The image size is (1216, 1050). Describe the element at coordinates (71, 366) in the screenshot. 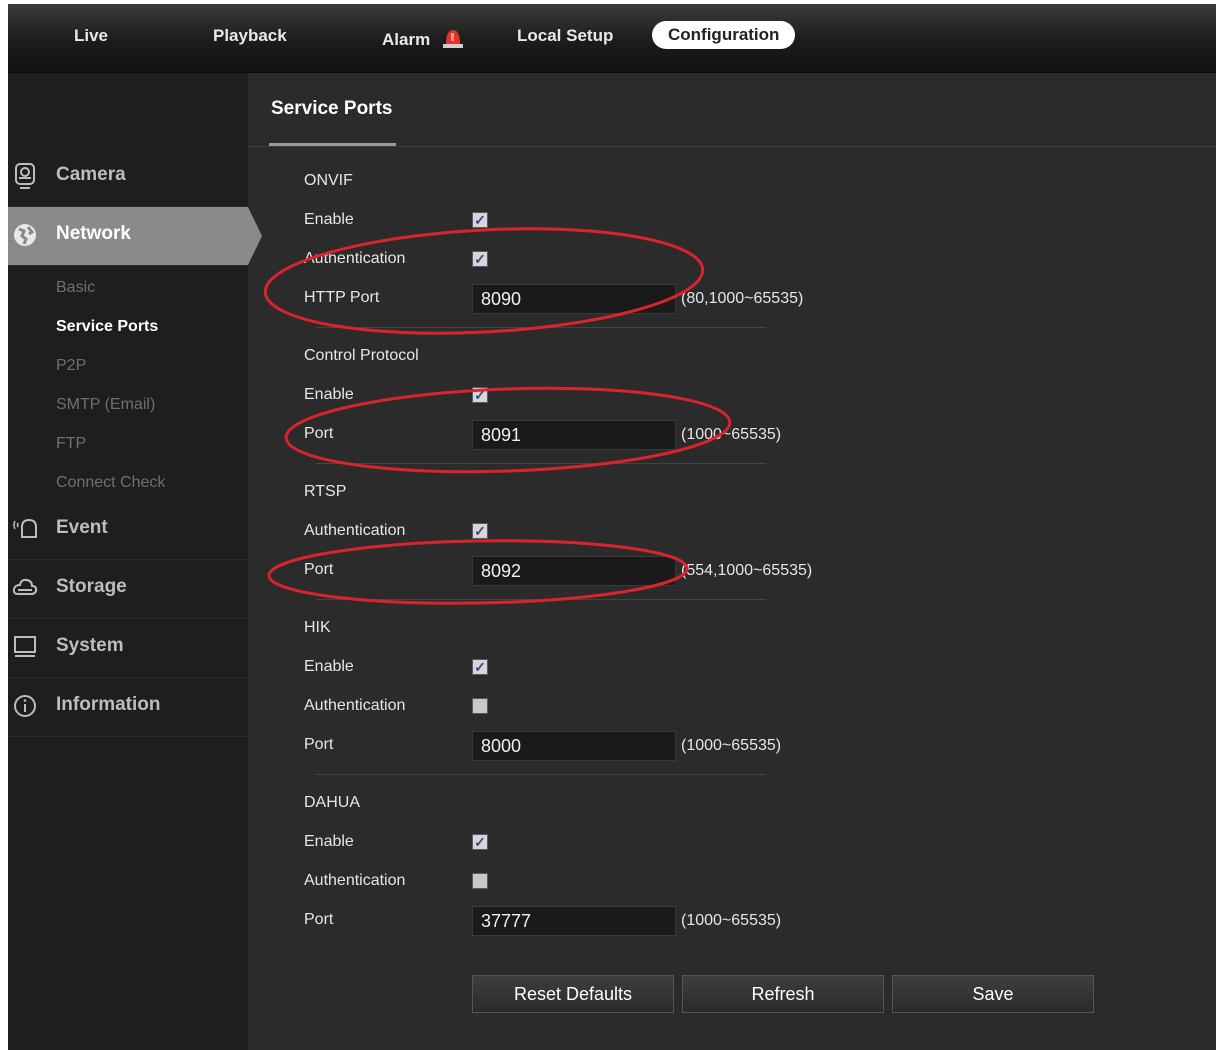

I see `sidebar-subitem-p2p: P2P` at that location.